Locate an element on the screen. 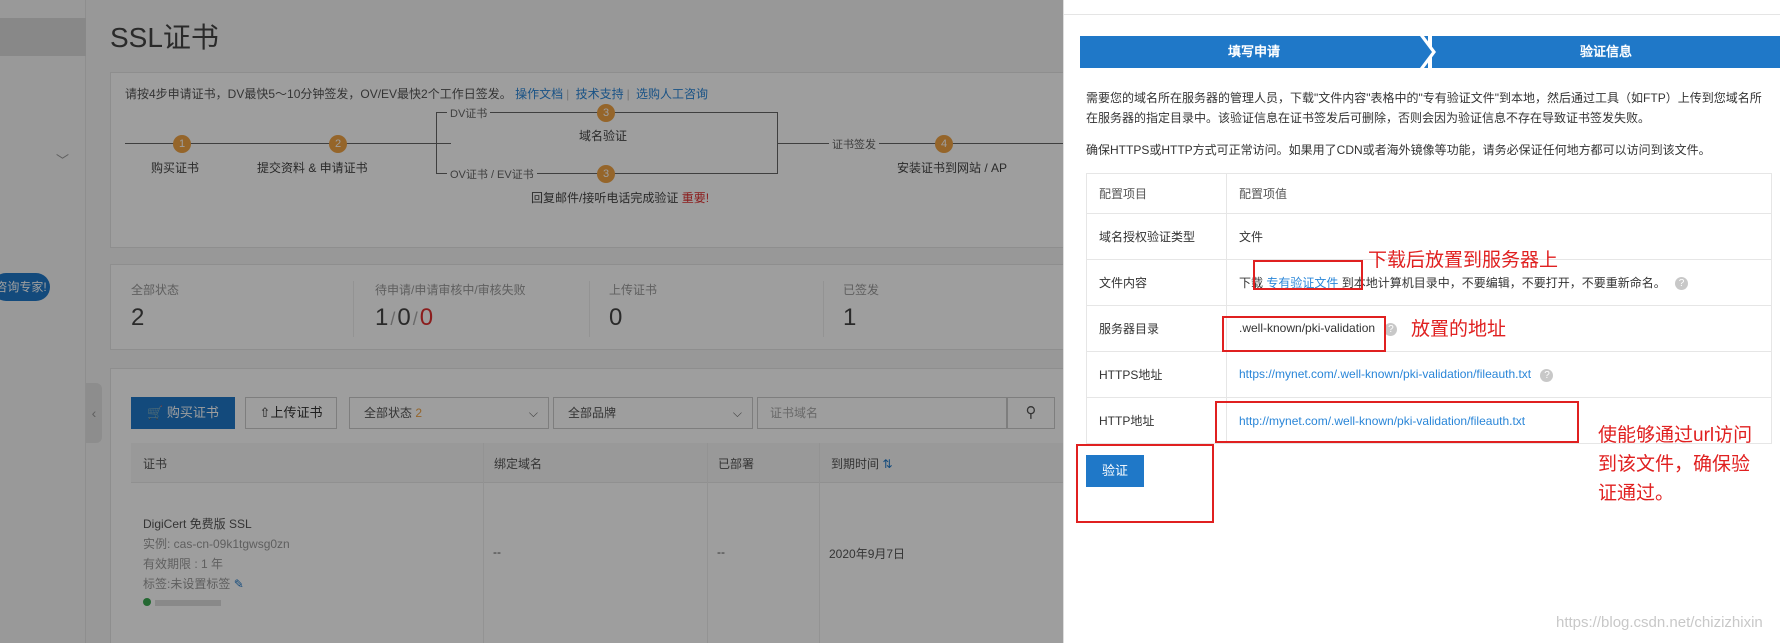 This screenshot has width=1780, height=643. annotation-url-line3: 证通过。 is located at coordinates (1636, 493).